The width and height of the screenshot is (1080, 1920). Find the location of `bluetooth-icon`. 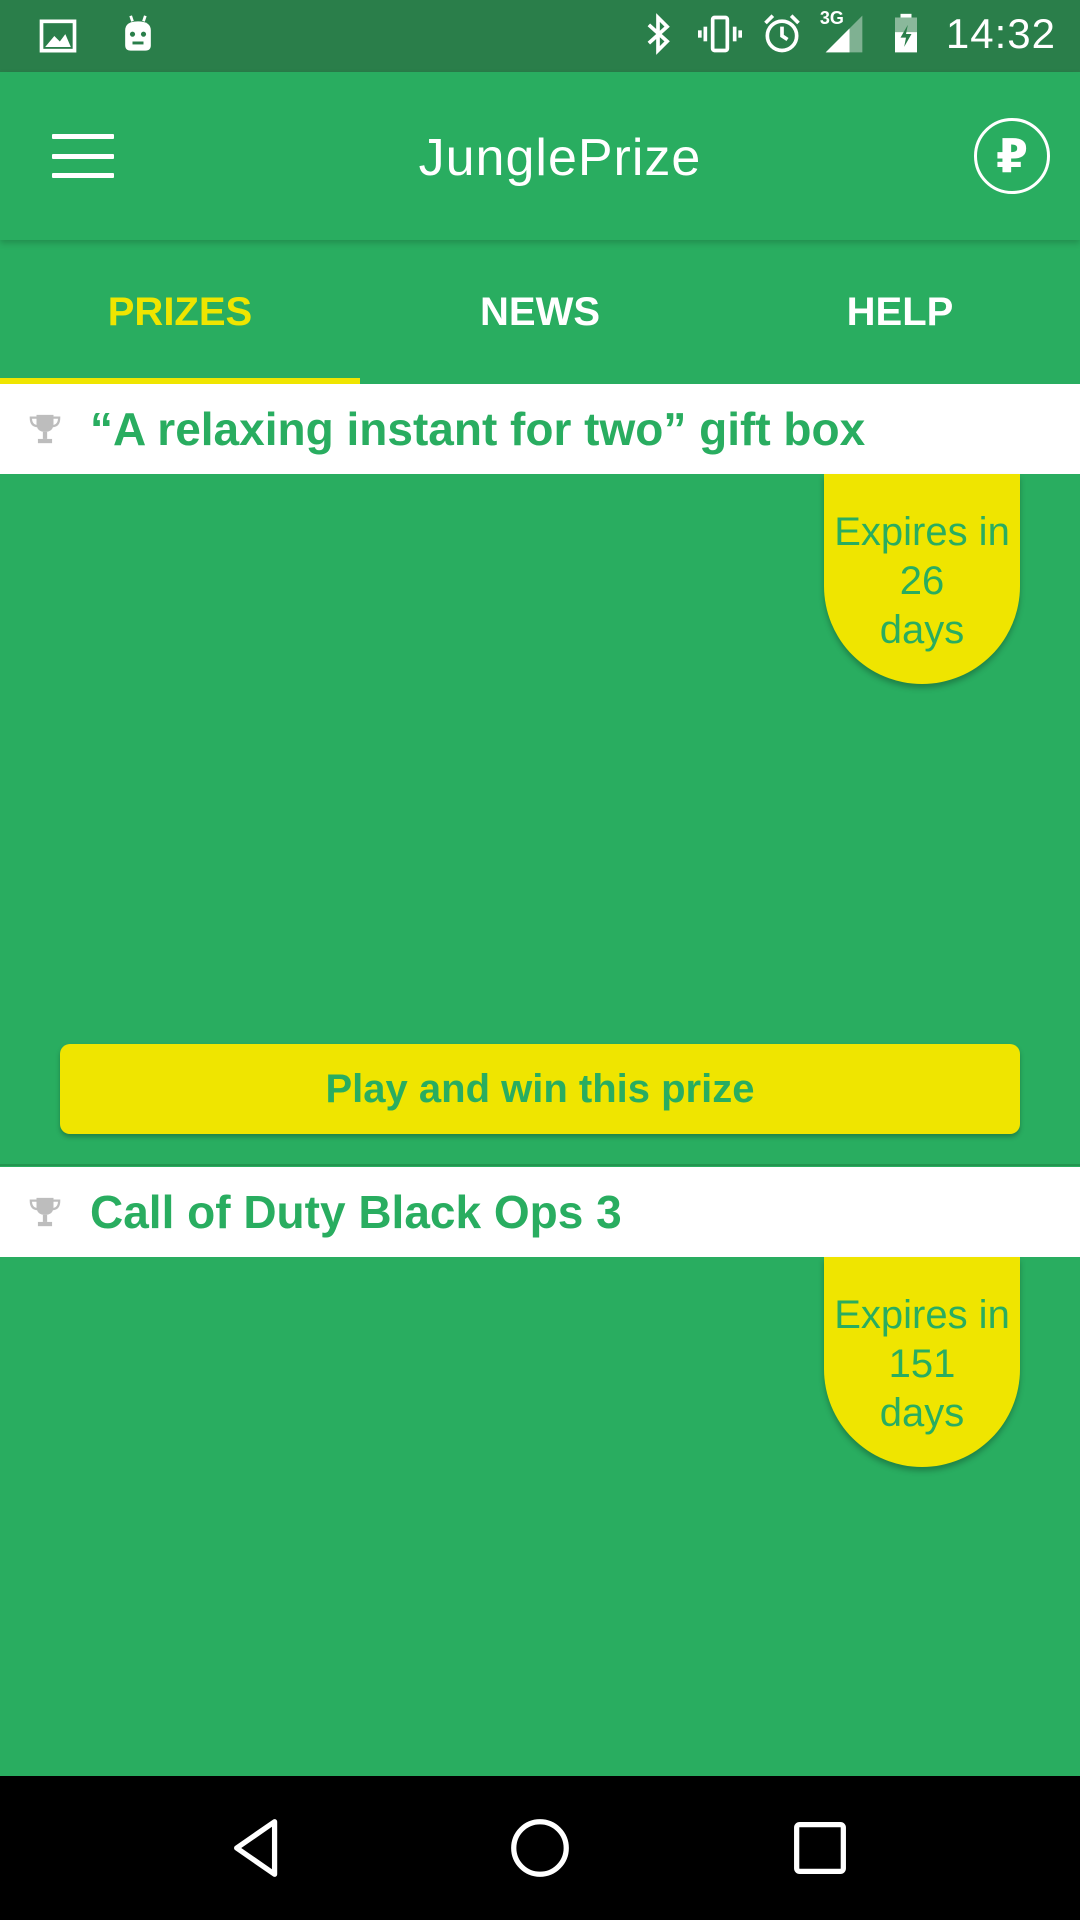

bluetooth-icon is located at coordinates (658, 34).